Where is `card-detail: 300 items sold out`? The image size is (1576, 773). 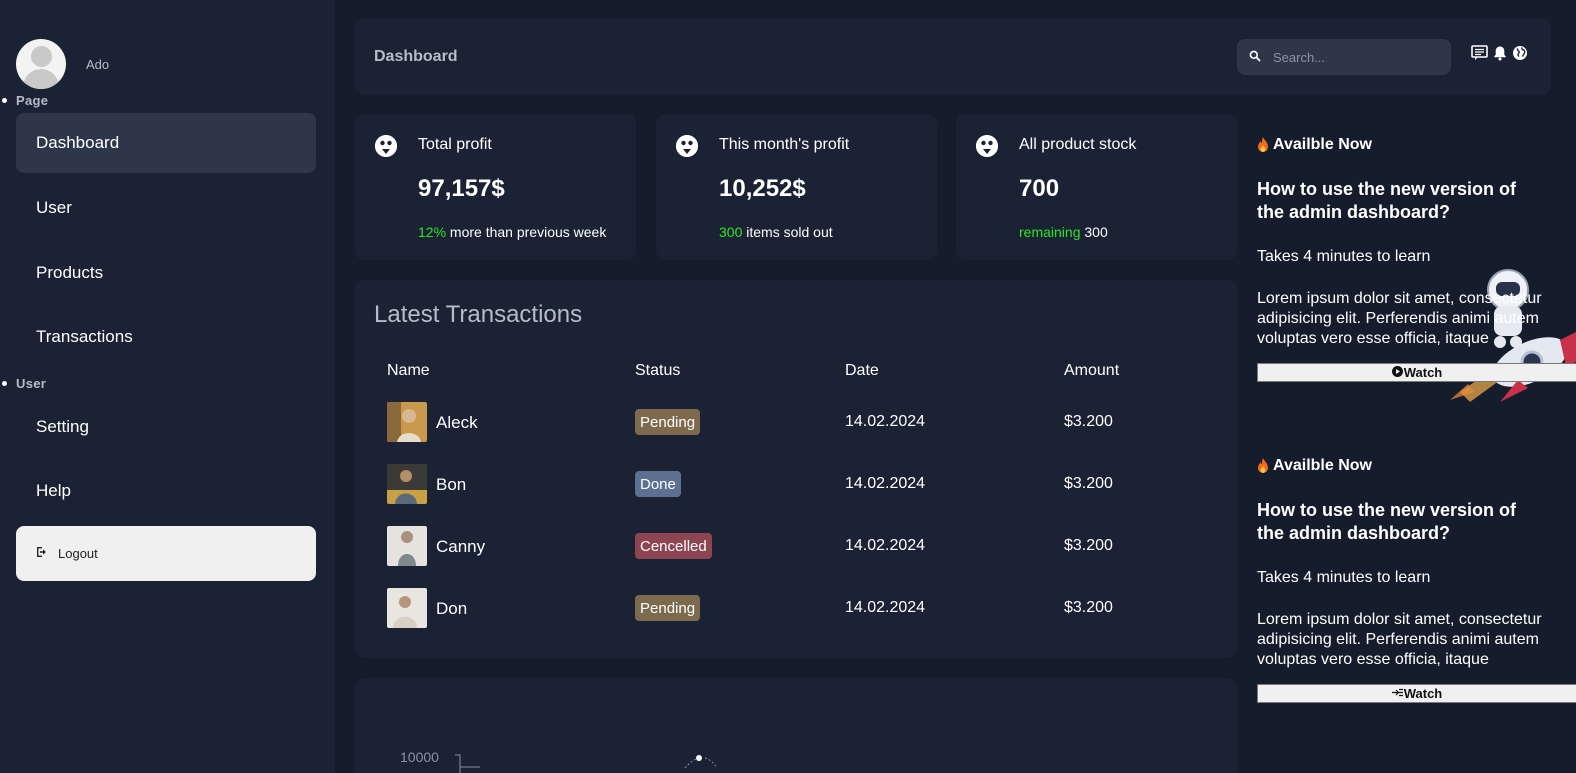 card-detail: 300 items sold out is located at coordinates (776, 232).